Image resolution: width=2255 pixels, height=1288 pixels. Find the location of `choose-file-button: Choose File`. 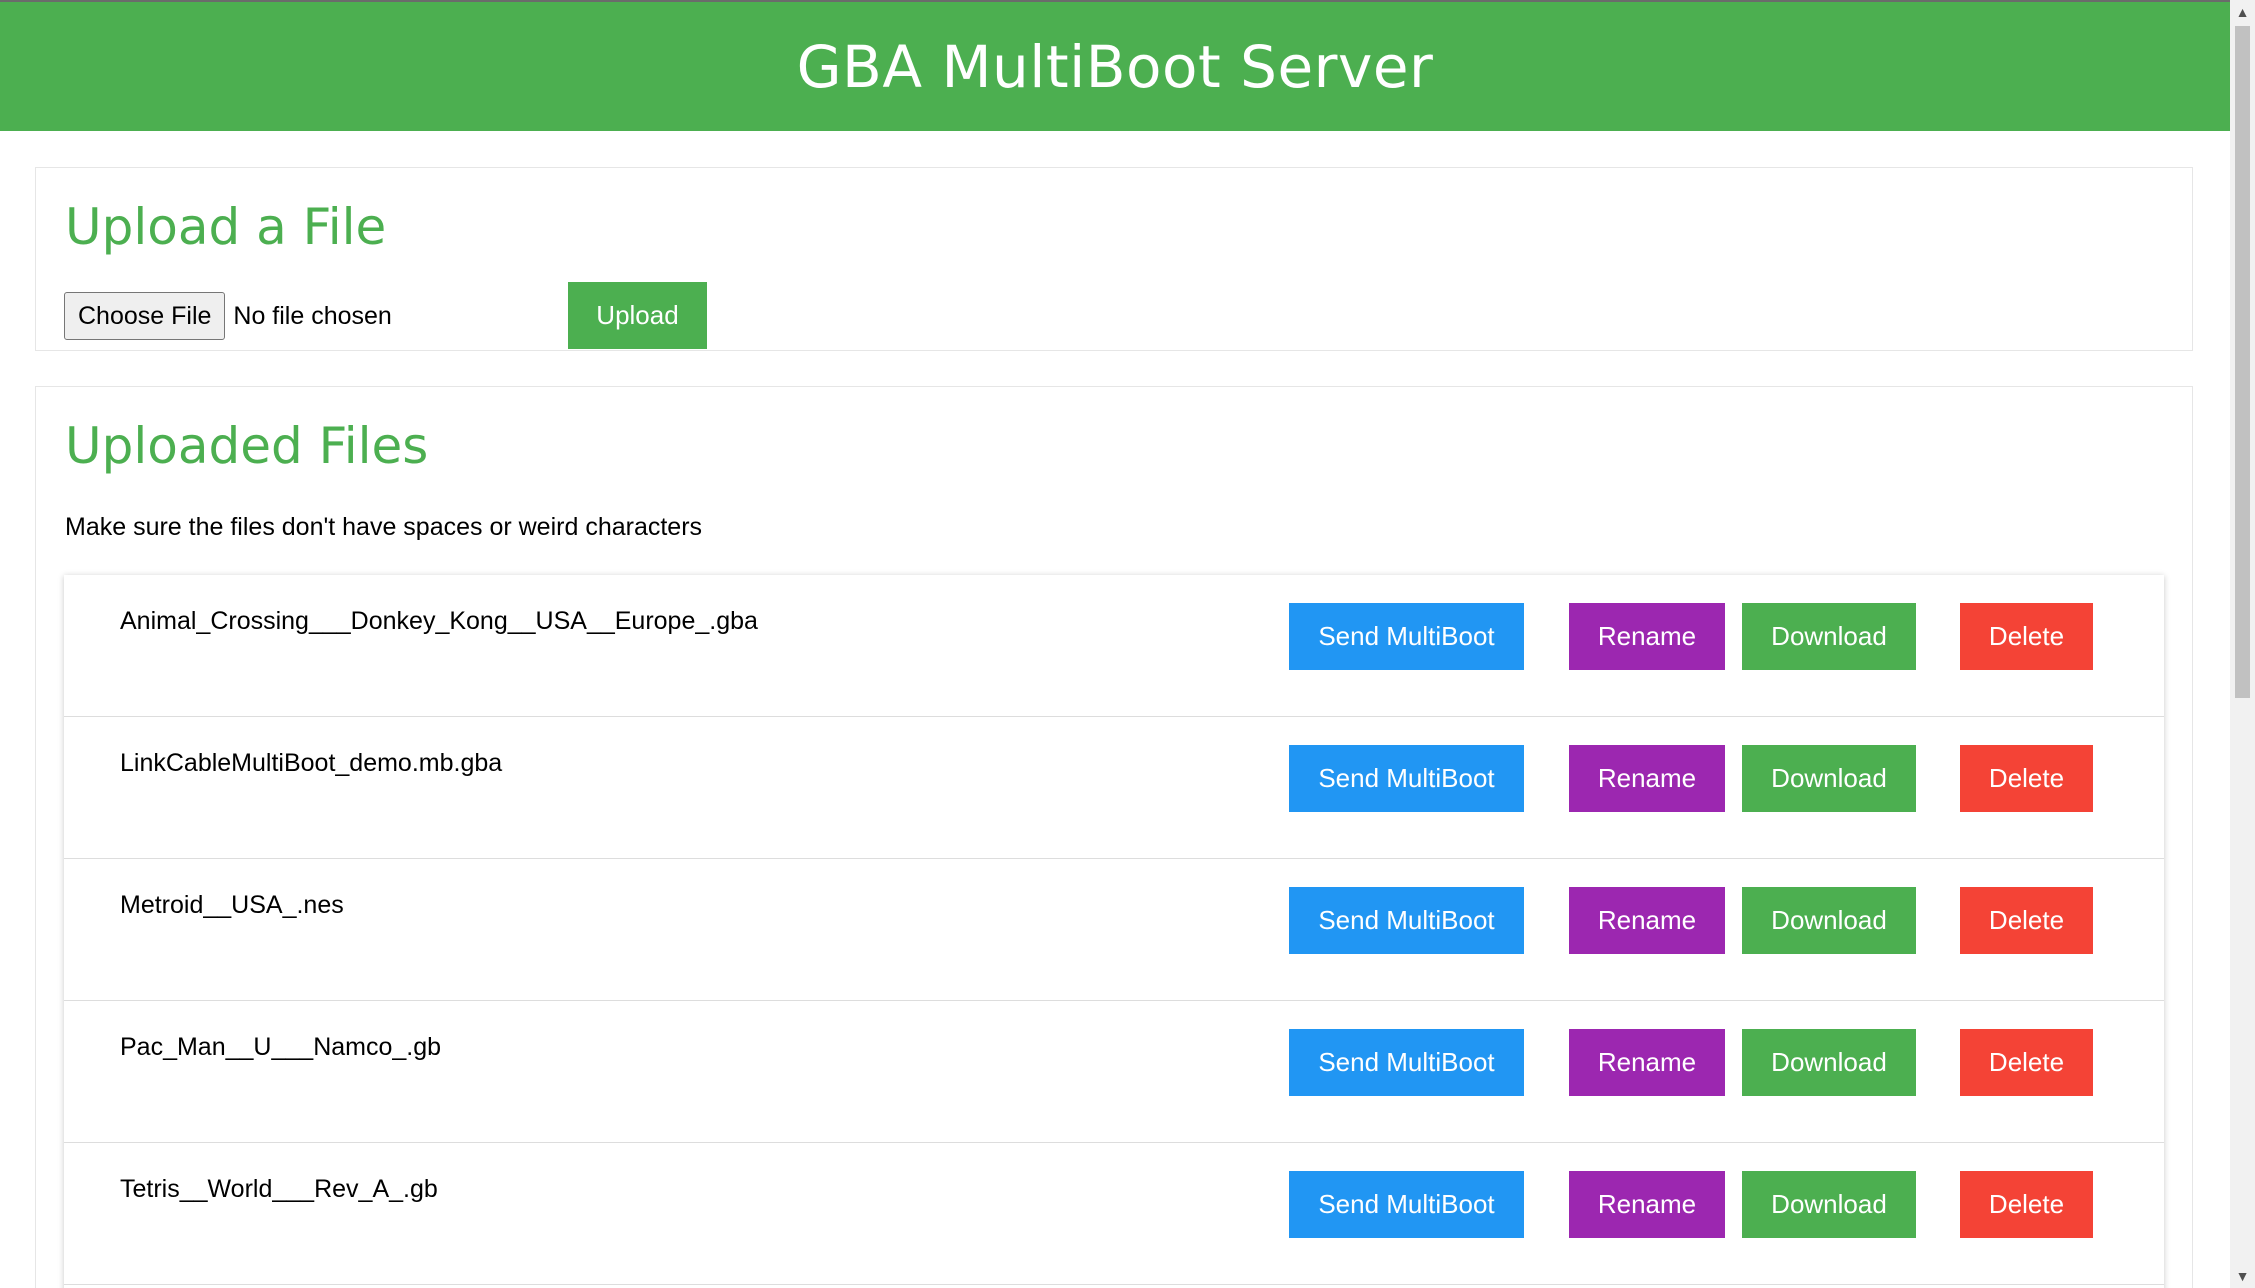

choose-file-button: Choose File is located at coordinates (145, 316).